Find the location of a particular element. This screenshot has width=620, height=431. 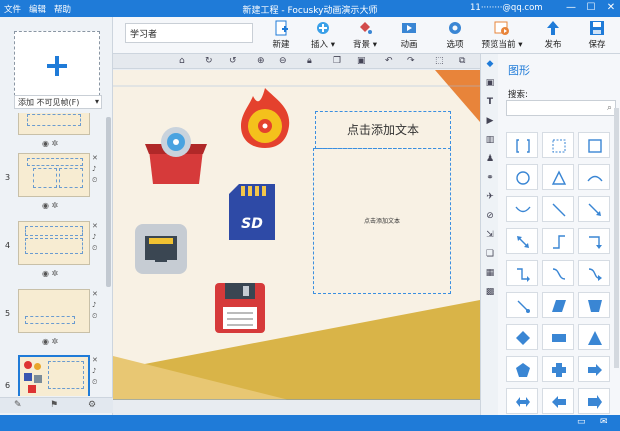

zoom-in-icon: ⊕ is located at coordinates (261, 61).